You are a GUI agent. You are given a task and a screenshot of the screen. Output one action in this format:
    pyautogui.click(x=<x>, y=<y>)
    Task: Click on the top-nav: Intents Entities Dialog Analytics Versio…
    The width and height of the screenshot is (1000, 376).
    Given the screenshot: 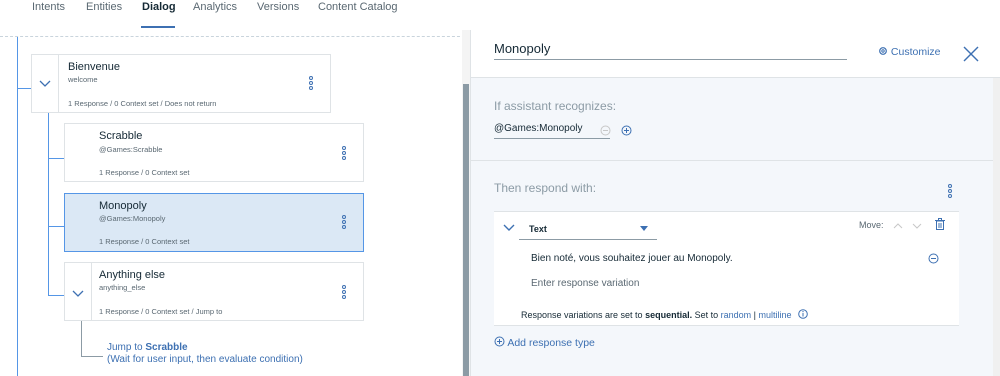 What is the action you would take?
    pyautogui.click(x=500, y=15)
    